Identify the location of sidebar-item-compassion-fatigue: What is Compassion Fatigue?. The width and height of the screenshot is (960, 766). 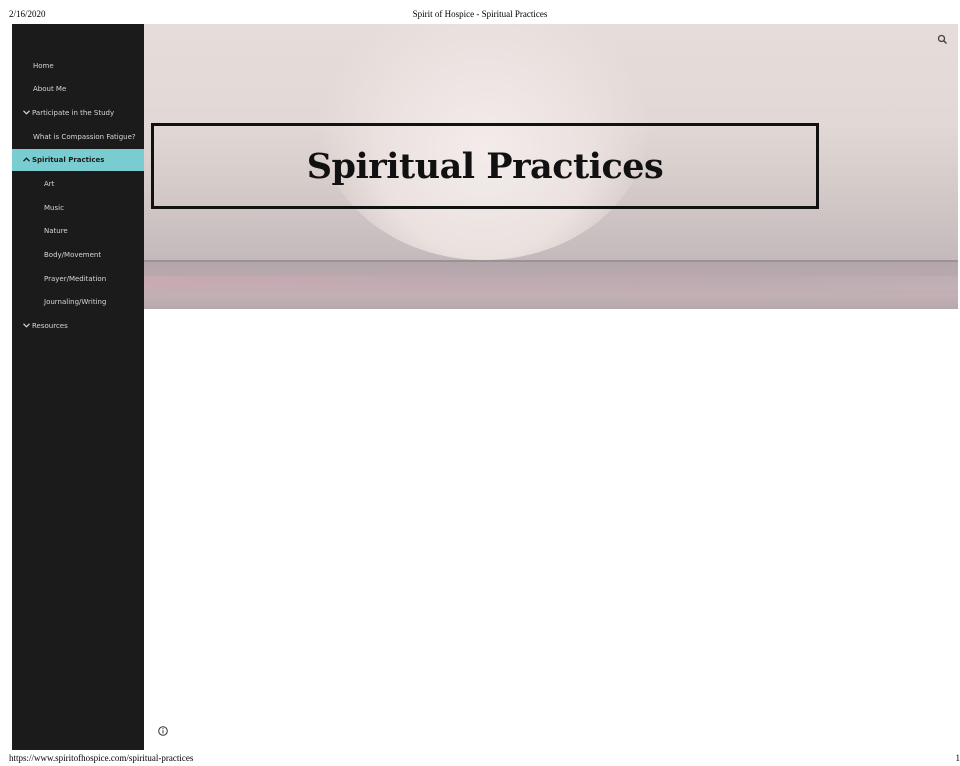
(78, 137).